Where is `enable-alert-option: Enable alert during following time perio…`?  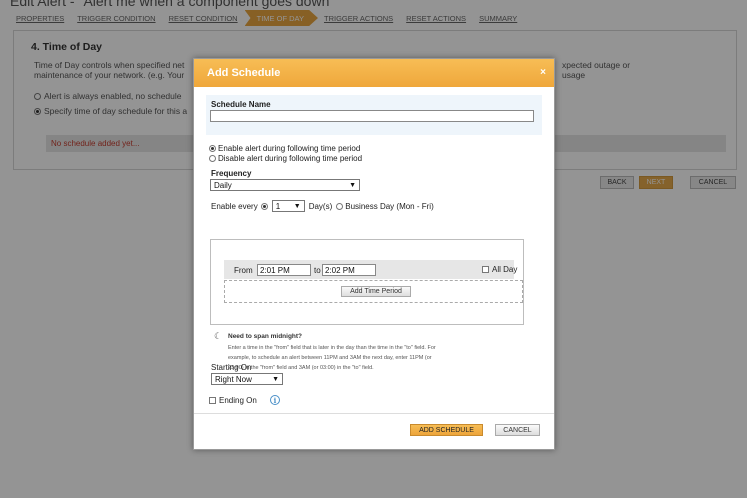
enable-alert-option: Enable alert during following time perio… is located at coordinates (284, 148).